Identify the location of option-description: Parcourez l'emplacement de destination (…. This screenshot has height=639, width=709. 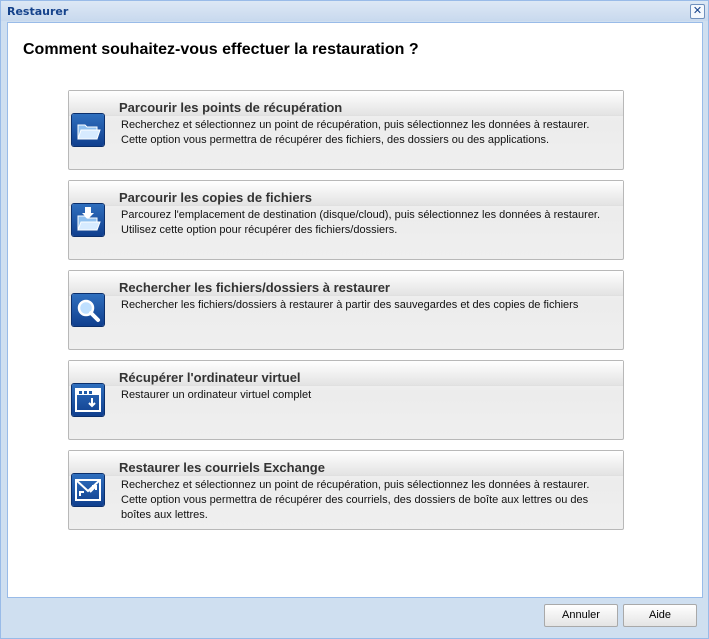
(361, 222).